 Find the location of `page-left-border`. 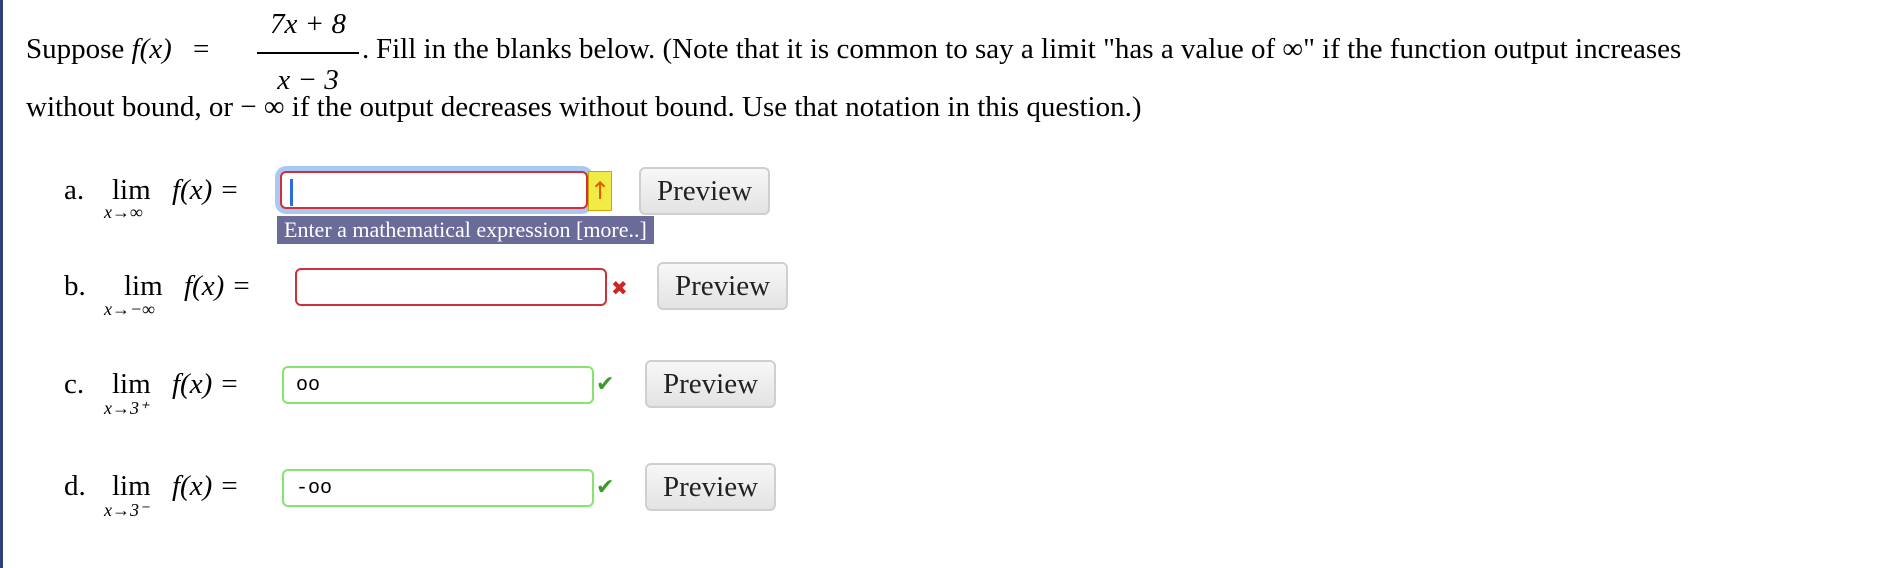

page-left-border is located at coordinates (1, 284).